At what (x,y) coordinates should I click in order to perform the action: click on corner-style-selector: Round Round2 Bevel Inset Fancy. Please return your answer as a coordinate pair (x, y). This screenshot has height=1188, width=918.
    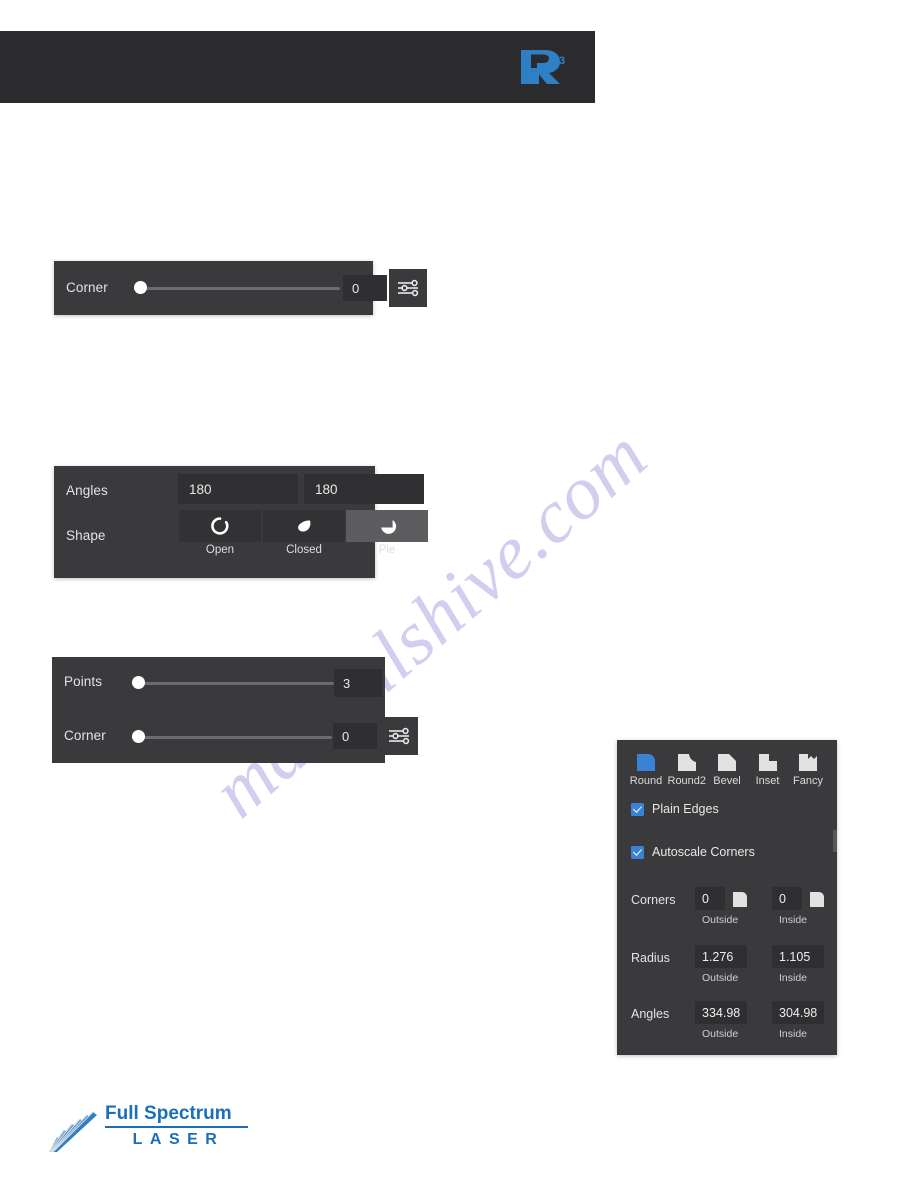
    Looking at the image, I should click on (727, 768).